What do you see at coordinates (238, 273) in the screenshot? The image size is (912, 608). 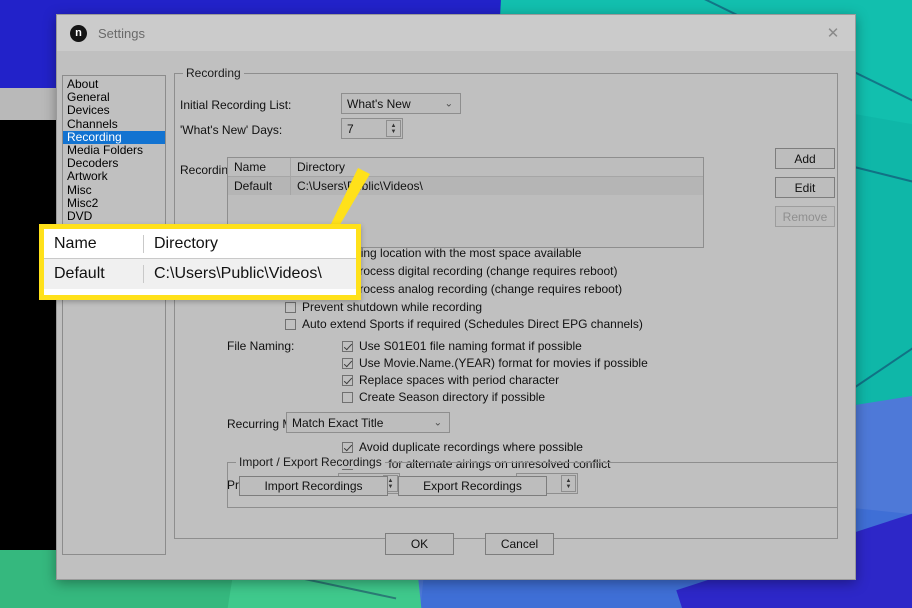 I see `callout-cell-directory: C:\Users\Public\Videos\` at bounding box center [238, 273].